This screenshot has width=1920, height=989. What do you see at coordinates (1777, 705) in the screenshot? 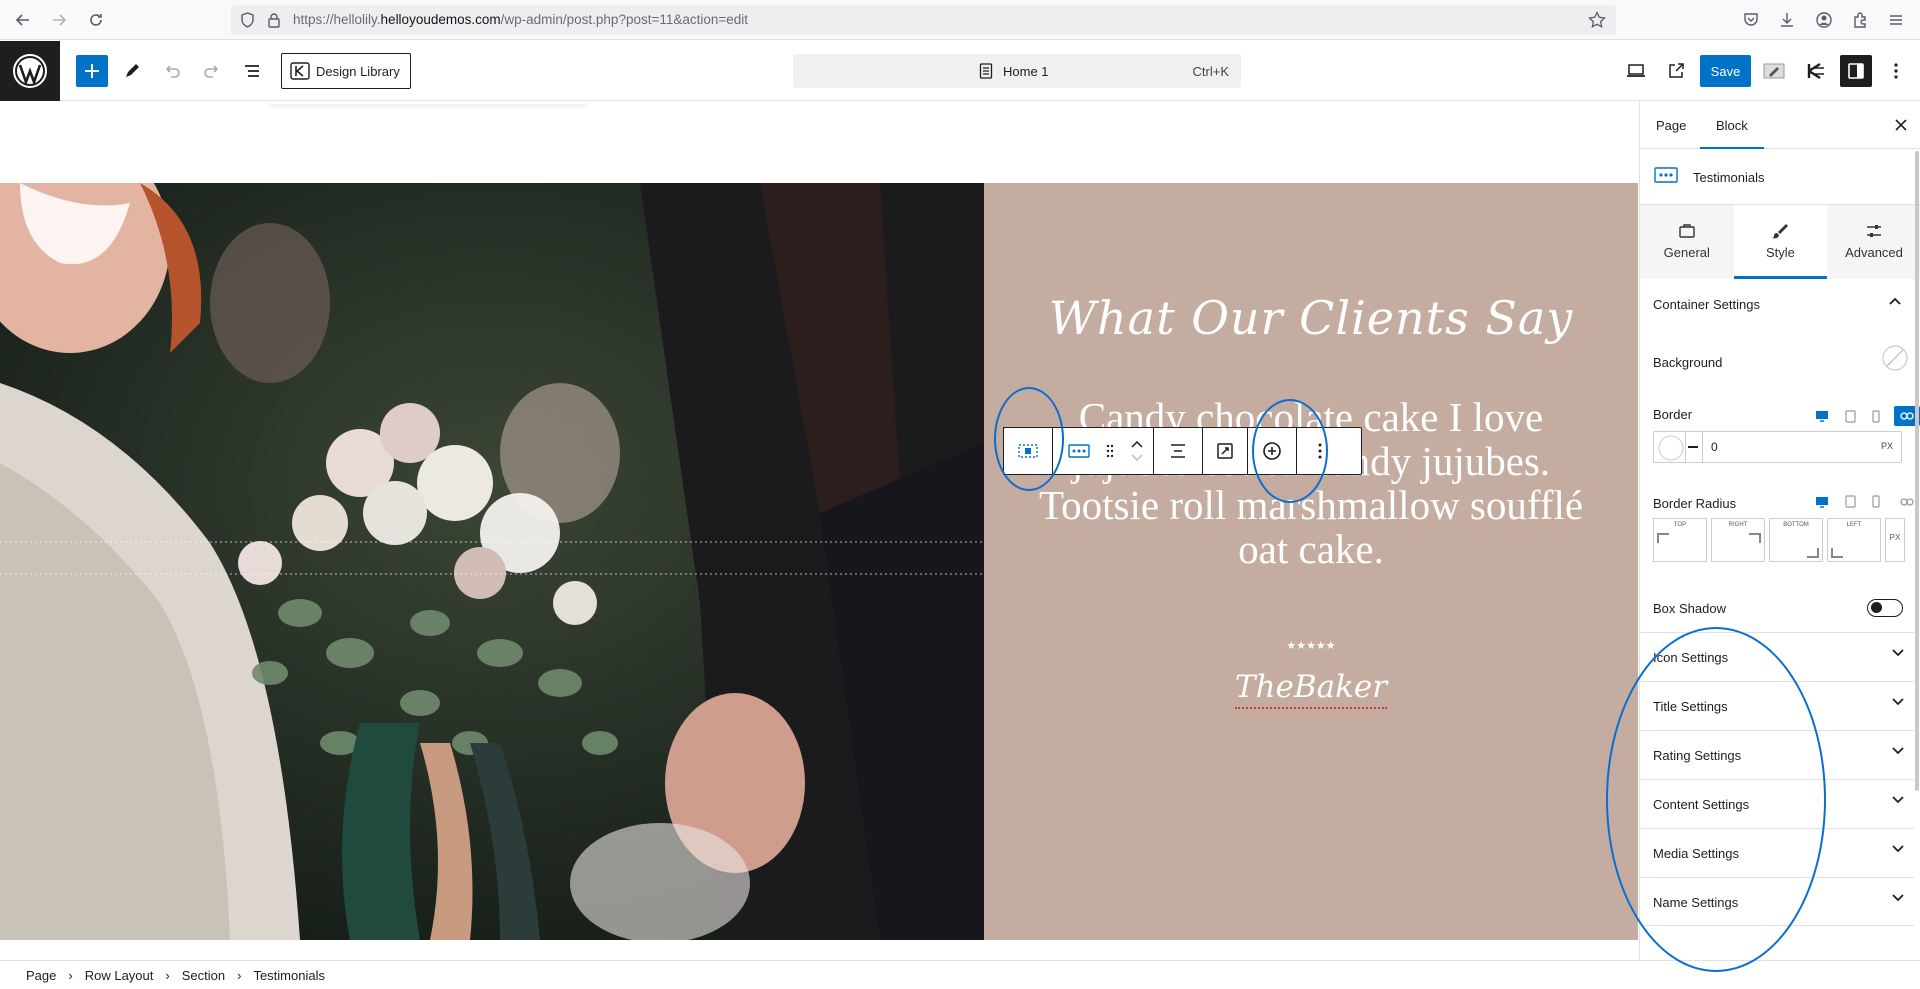
I see `title-settings-panel: Title Settings` at bounding box center [1777, 705].